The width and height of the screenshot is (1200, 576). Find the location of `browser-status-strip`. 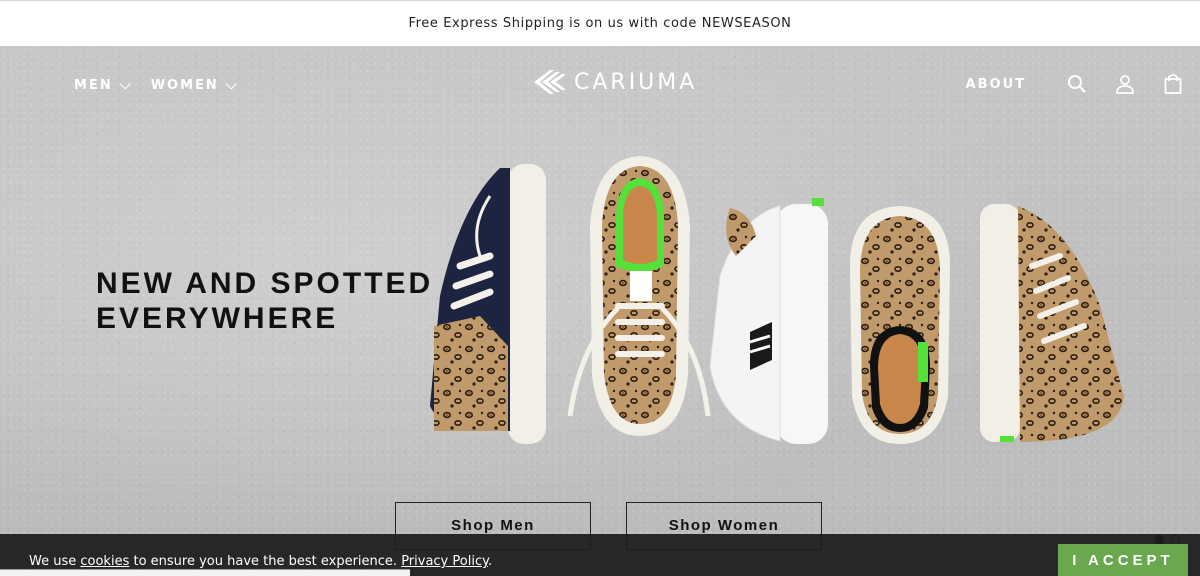

browser-status-strip is located at coordinates (205, 572).